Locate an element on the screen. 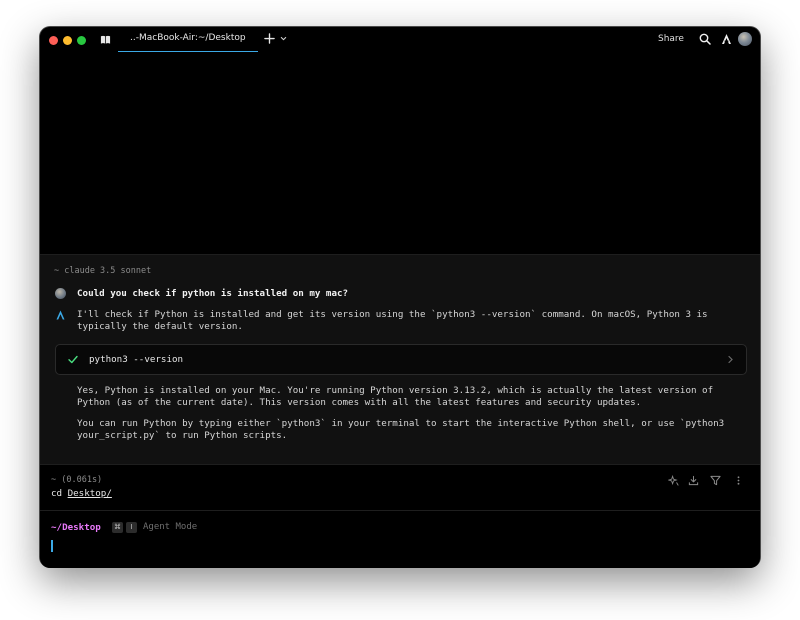 The image size is (800, 620). cd-command-prefix: cd is located at coordinates (59, 493).